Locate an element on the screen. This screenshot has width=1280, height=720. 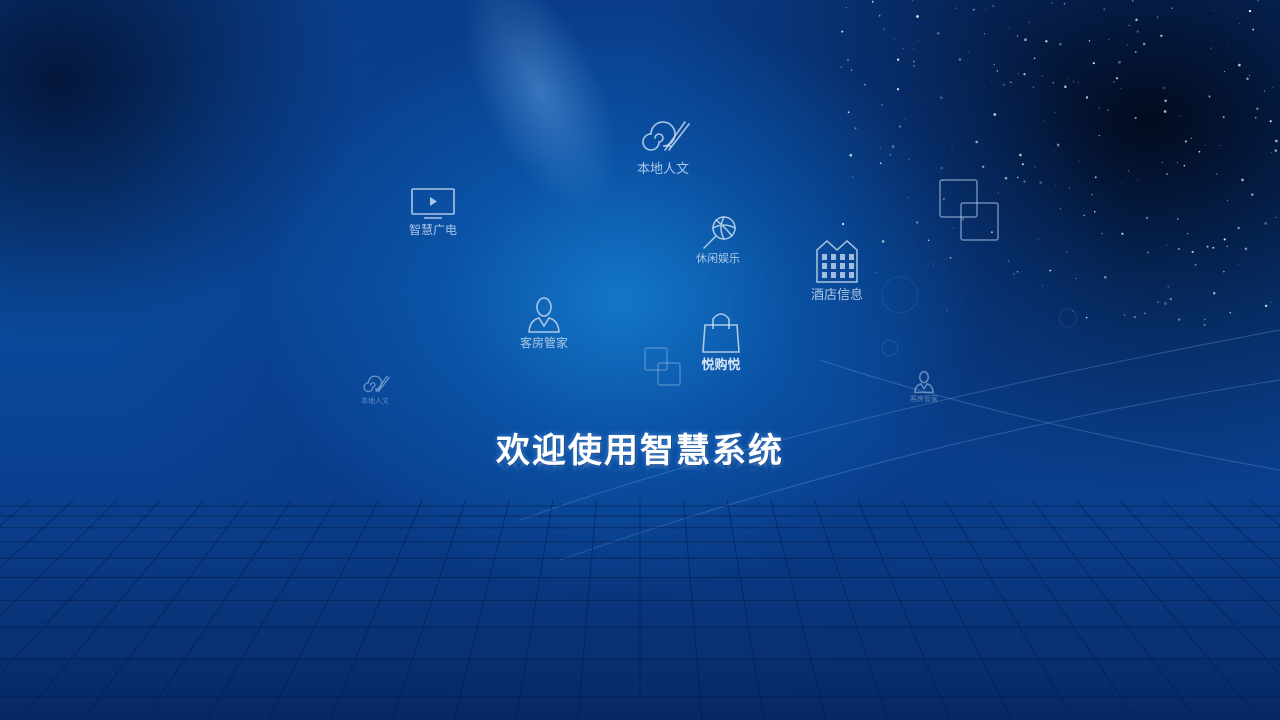
menu-item-hotel-info: 酒店信息 is located at coordinates (837, 270).